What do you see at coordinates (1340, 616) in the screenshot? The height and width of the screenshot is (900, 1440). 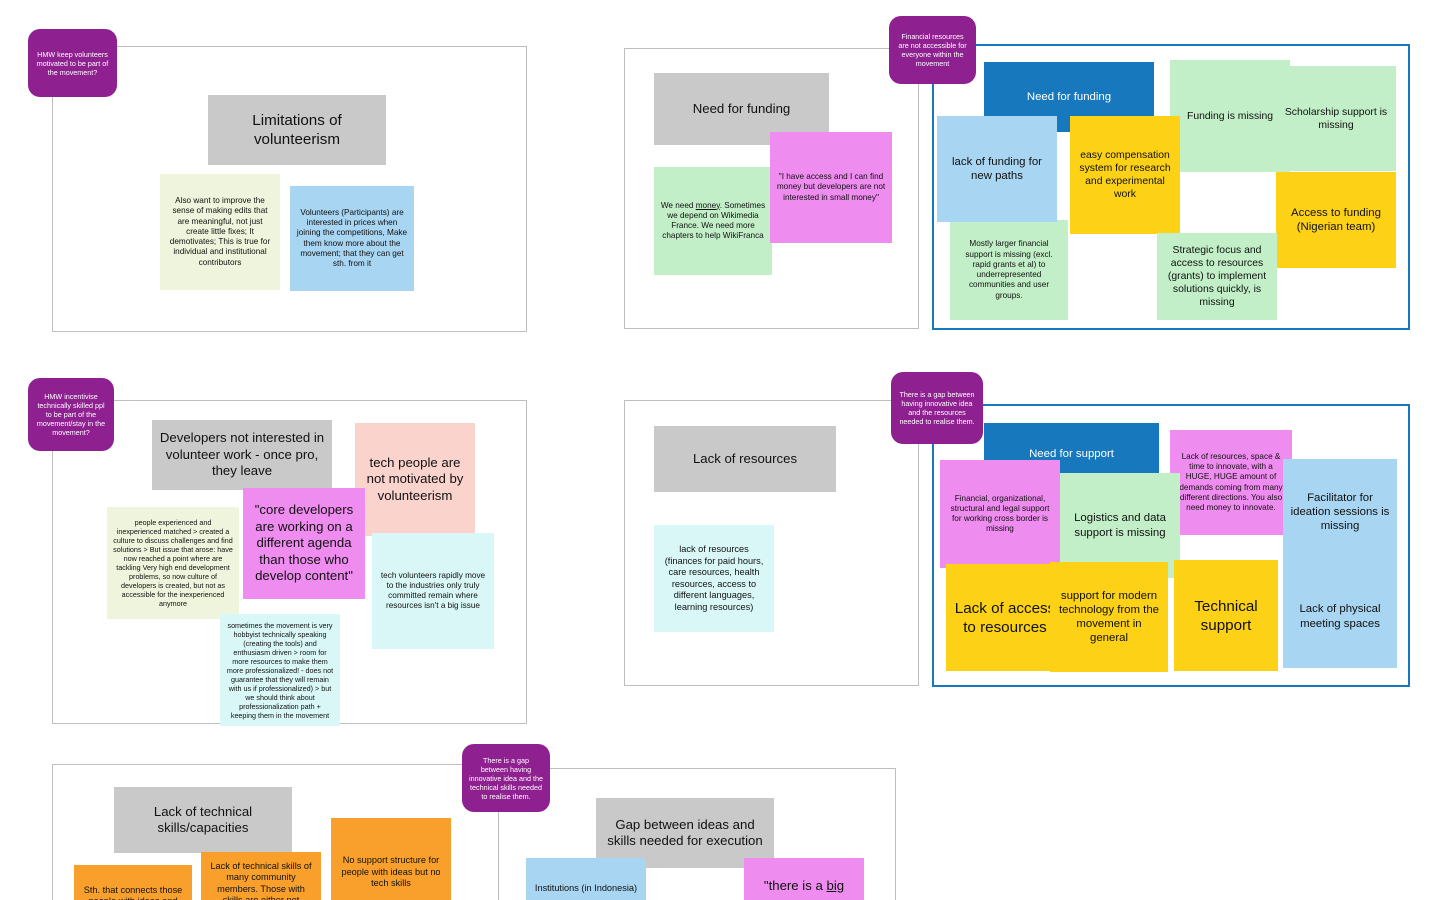 I see `note-lack-of-physical-meeting-spaces: Lack of physical meeting spaces` at bounding box center [1340, 616].